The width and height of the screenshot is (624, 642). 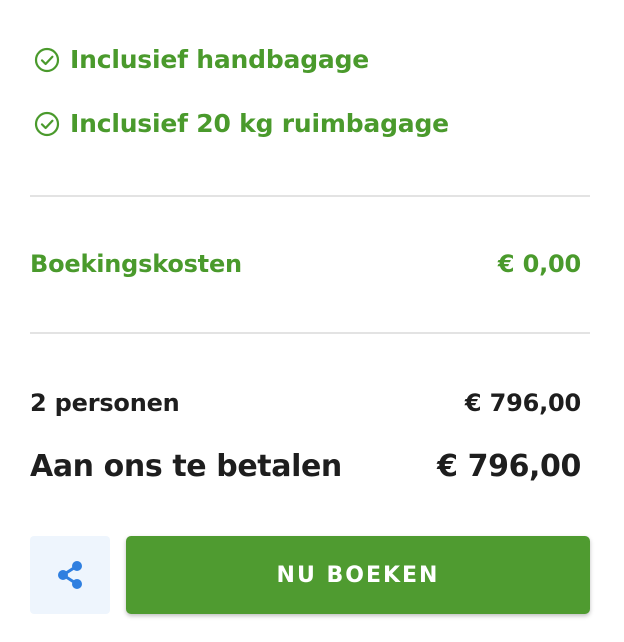 I want to click on persons-price: € 796,00, so click(x=522, y=403).